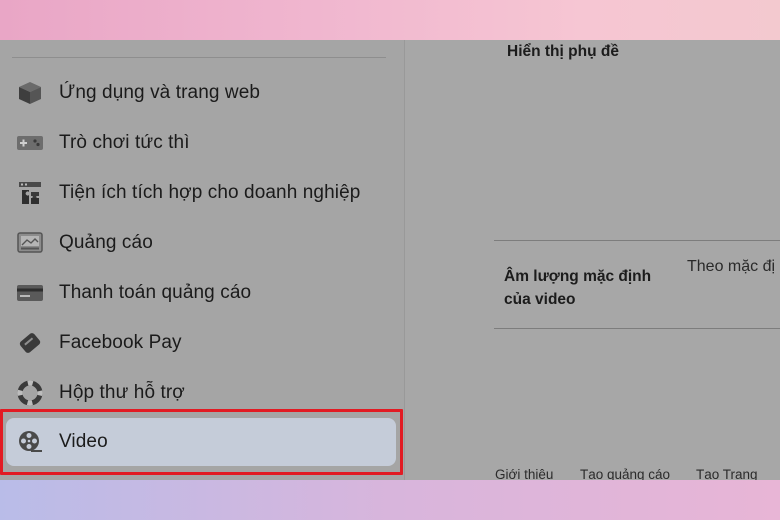 This screenshot has width=780, height=520. Describe the element at coordinates (124, 142) in the screenshot. I see `sidebar-item-label: Trò chơi tức thì` at that location.